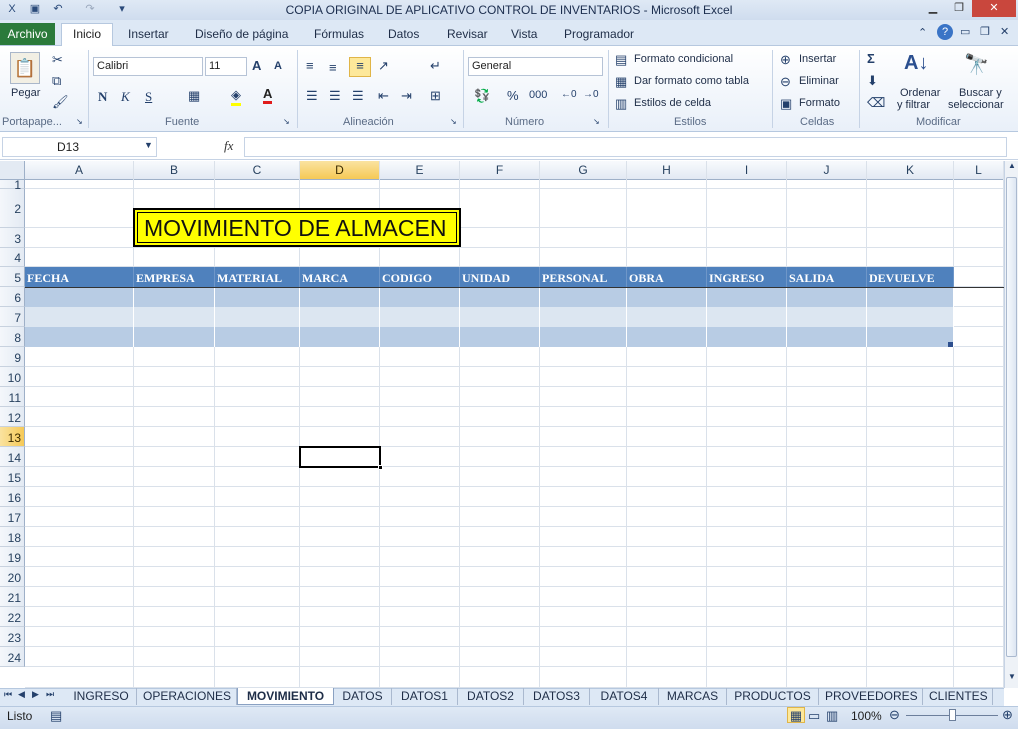 The image size is (1018, 729). I want to click on sheet-tab-ingreso: INGRESO, so click(101, 696).